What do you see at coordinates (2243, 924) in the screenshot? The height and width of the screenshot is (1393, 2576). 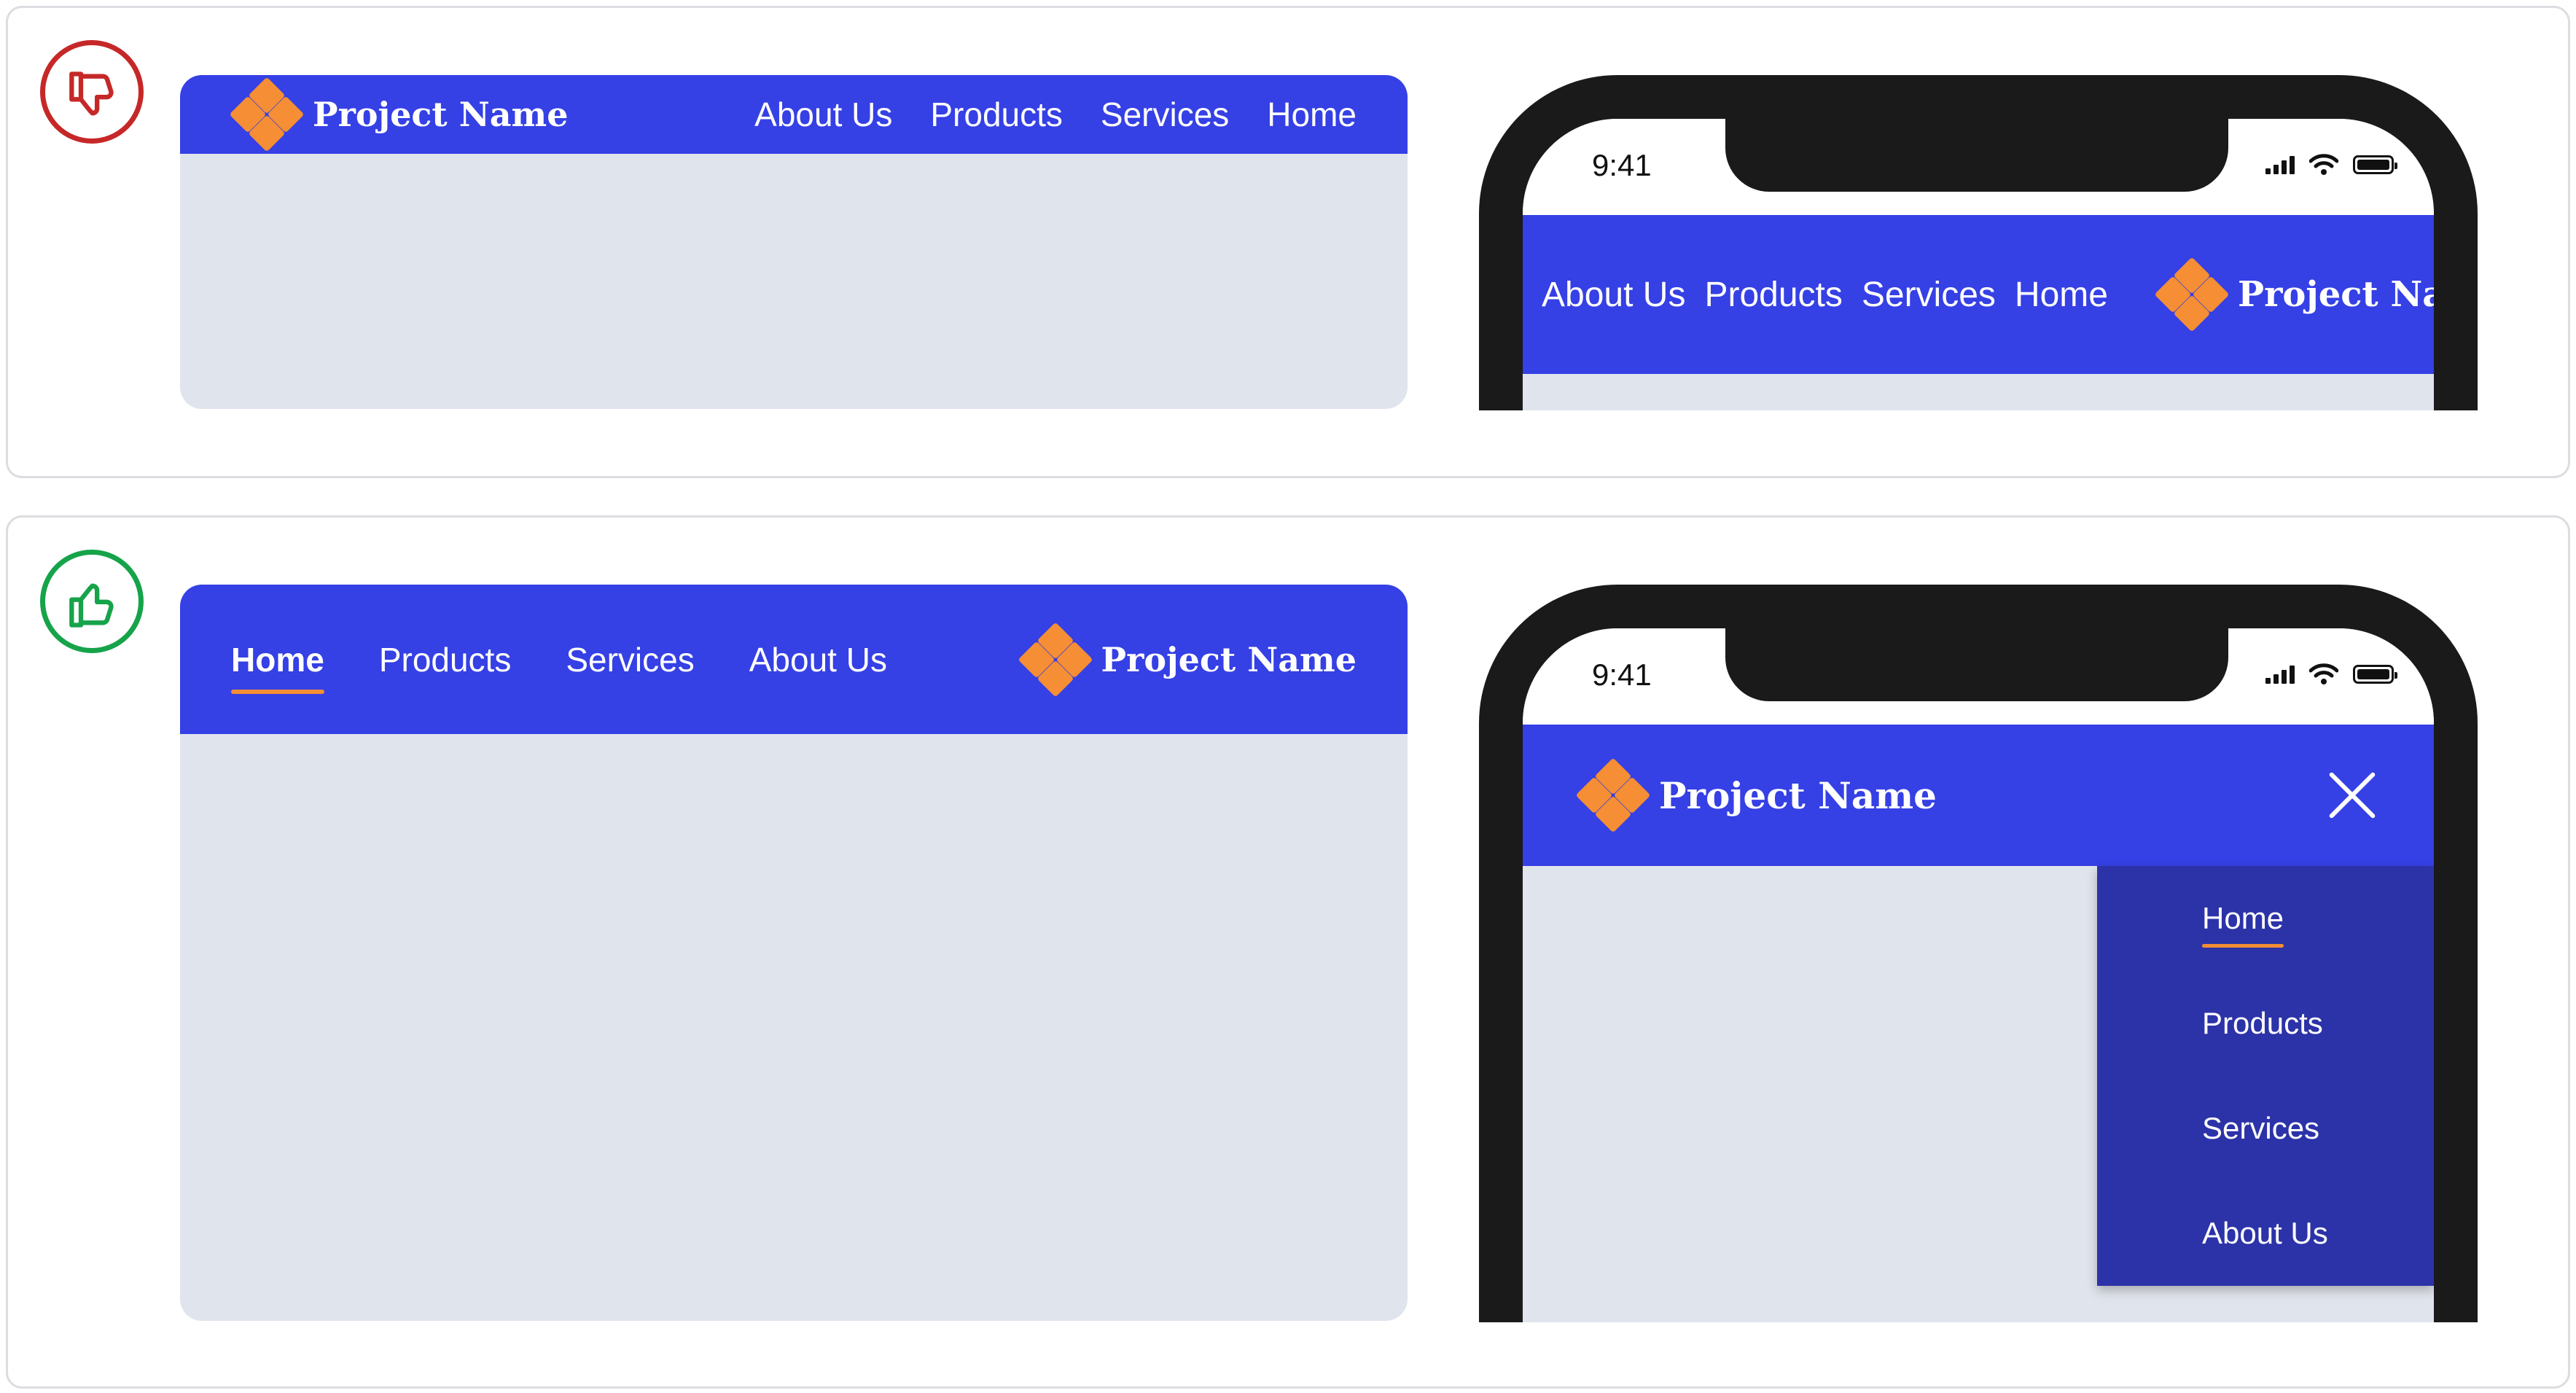 I see `menu-item-home: Home` at bounding box center [2243, 924].